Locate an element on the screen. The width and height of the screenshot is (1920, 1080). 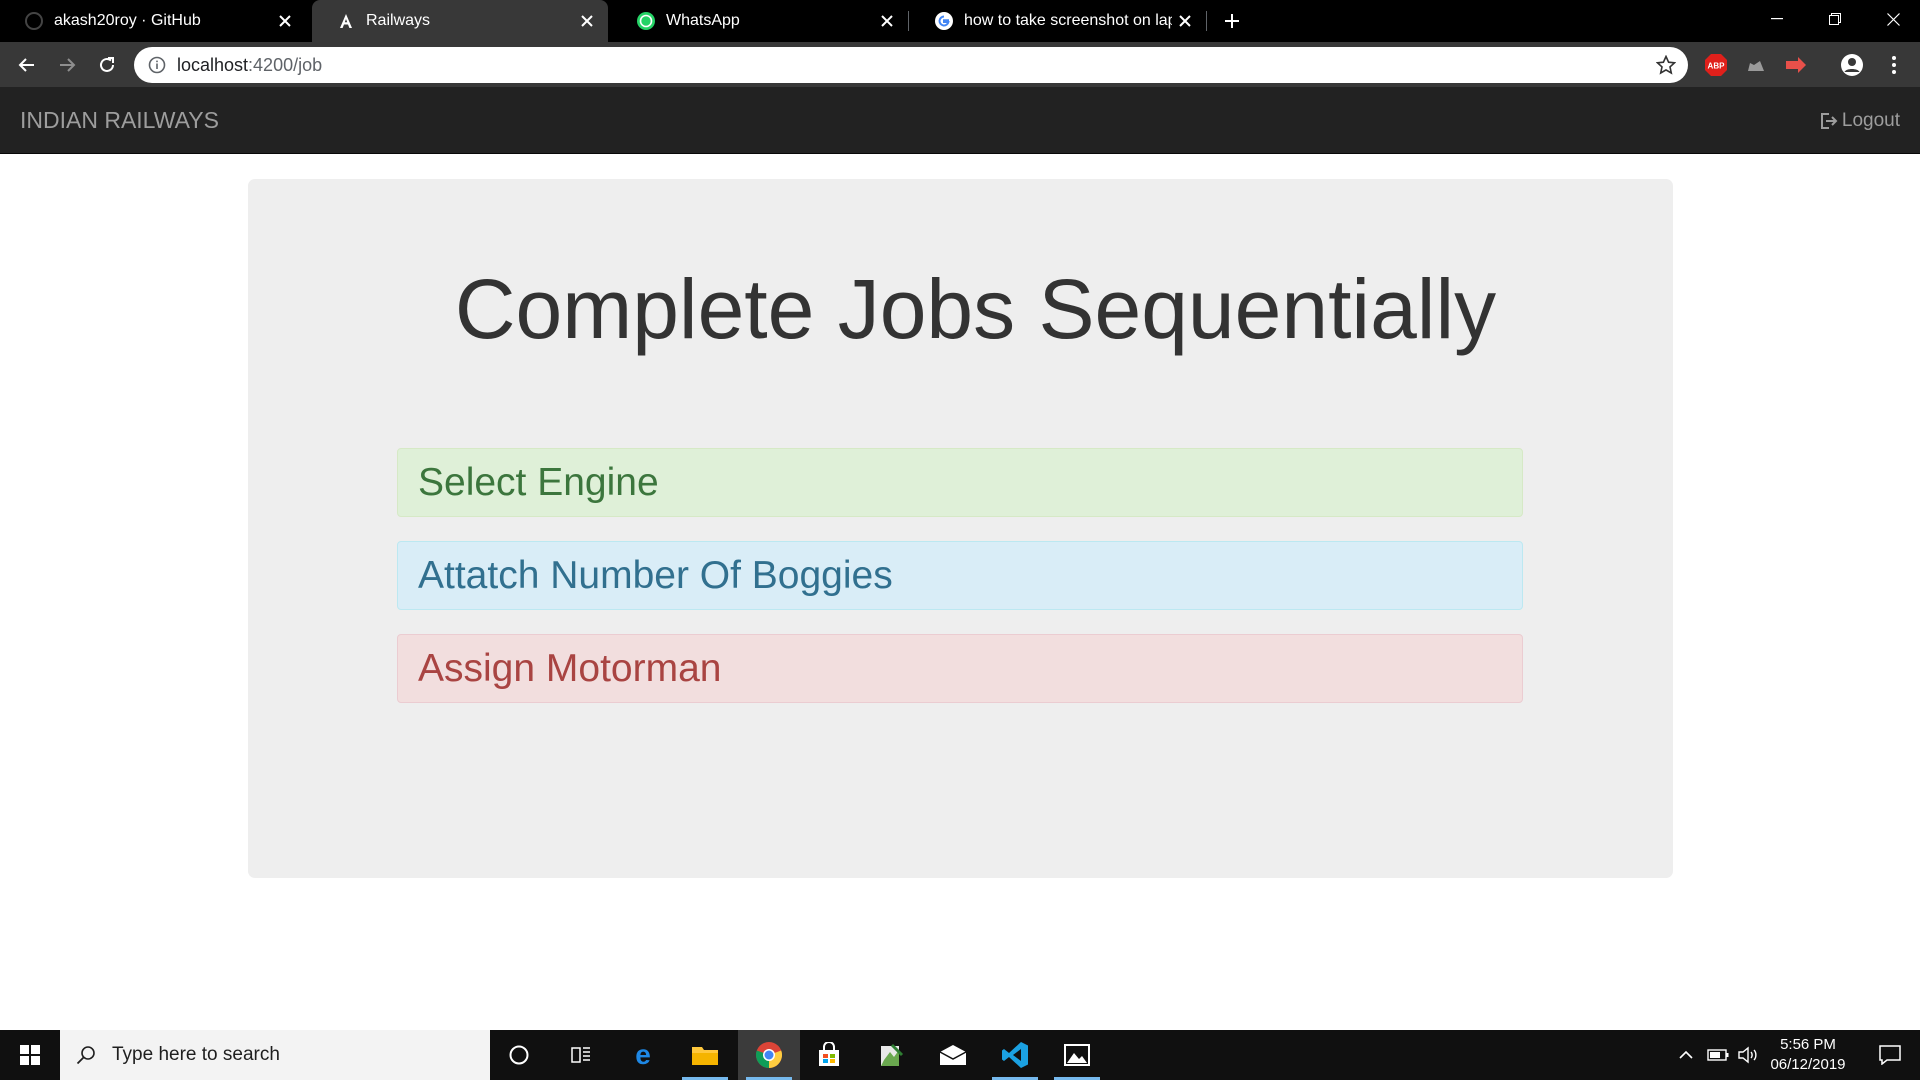
svg-text: e is located at coordinates (643, 1055).